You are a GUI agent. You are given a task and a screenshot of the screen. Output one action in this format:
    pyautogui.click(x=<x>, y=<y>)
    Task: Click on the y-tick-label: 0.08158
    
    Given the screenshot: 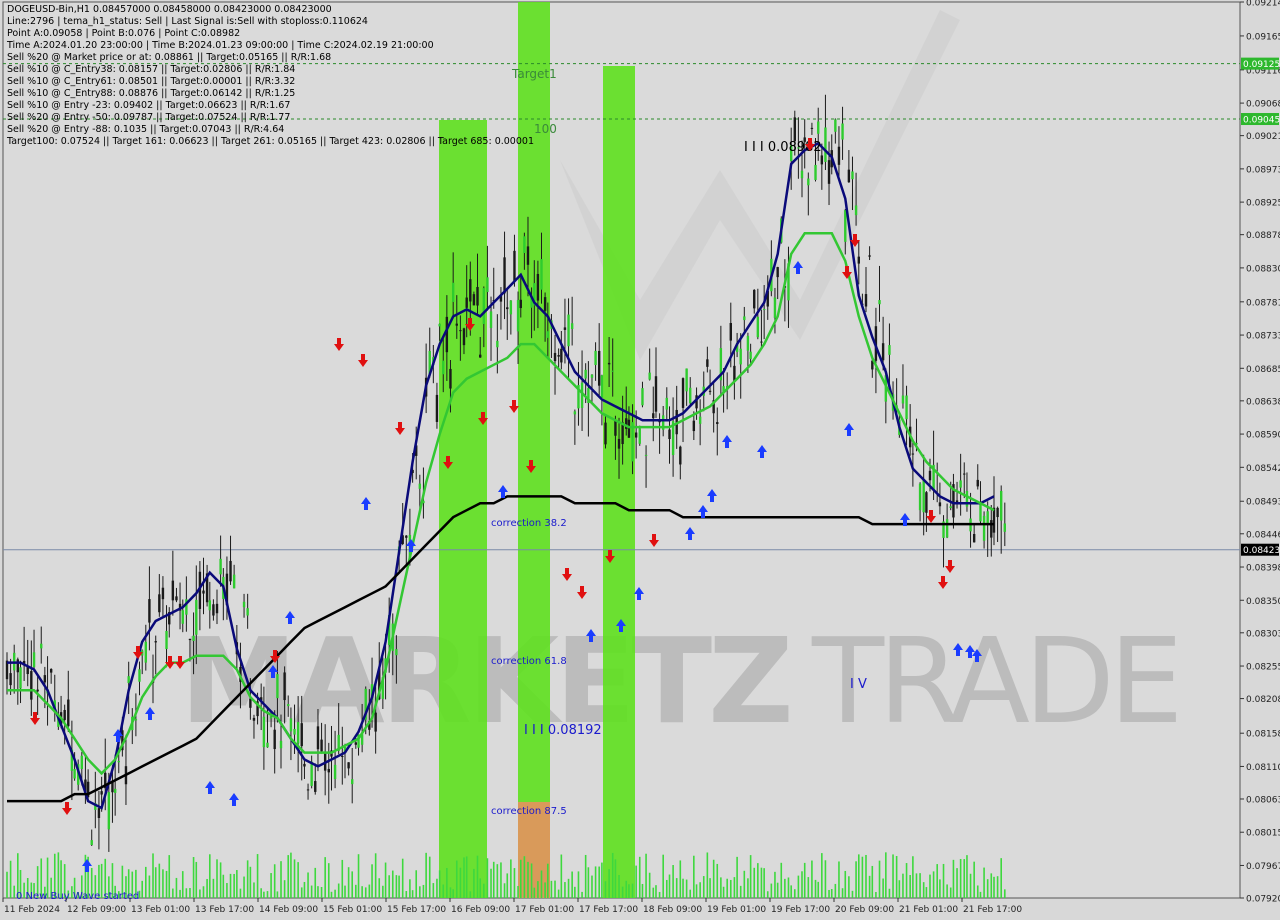 What is the action you would take?
    pyautogui.click(x=1263, y=735)
    